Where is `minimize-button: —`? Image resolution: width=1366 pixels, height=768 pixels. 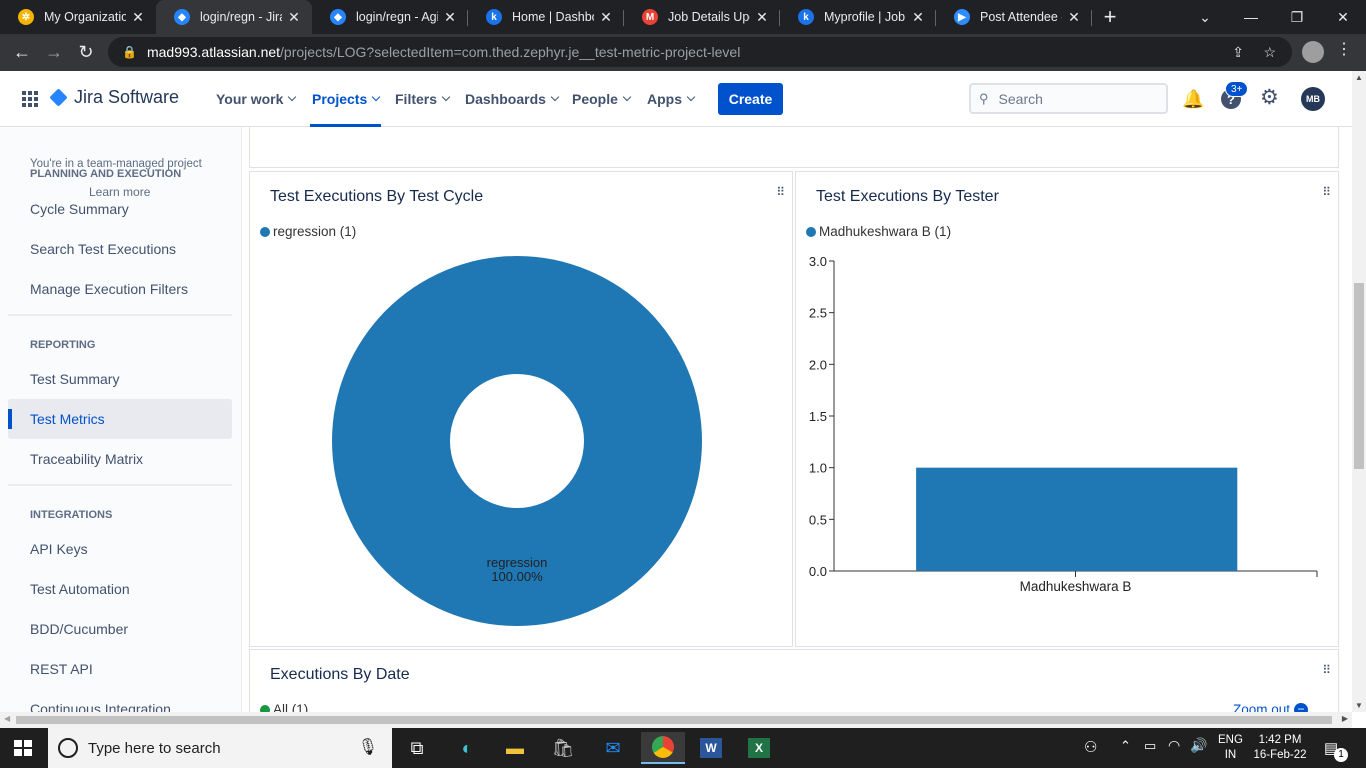 minimize-button: — is located at coordinates (1251, 17).